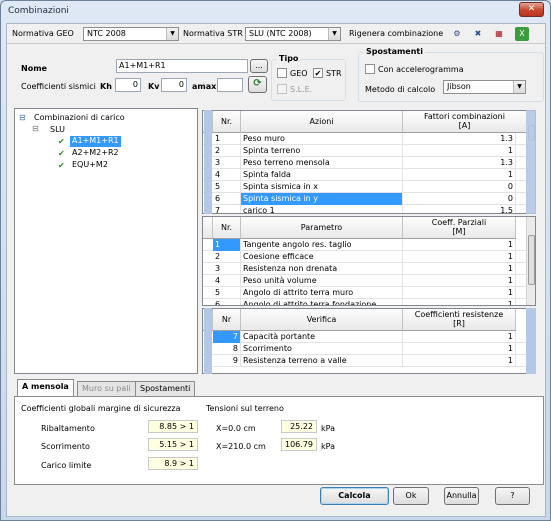 The image size is (551, 521). What do you see at coordinates (531, 9) in the screenshot?
I see `close-button: ✕` at bounding box center [531, 9].